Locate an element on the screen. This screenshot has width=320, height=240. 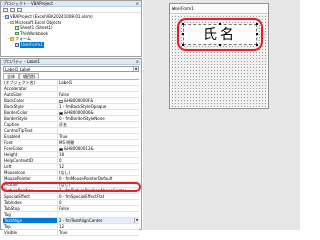
property-name: Tag is located at coordinates (30, 214).